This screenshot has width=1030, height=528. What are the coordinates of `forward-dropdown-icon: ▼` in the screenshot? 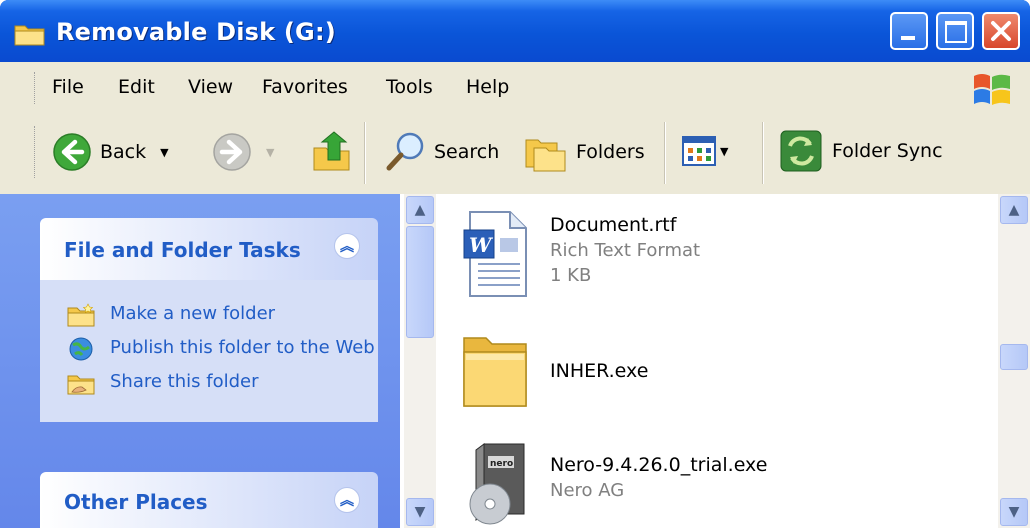 It's located at (270, 152).